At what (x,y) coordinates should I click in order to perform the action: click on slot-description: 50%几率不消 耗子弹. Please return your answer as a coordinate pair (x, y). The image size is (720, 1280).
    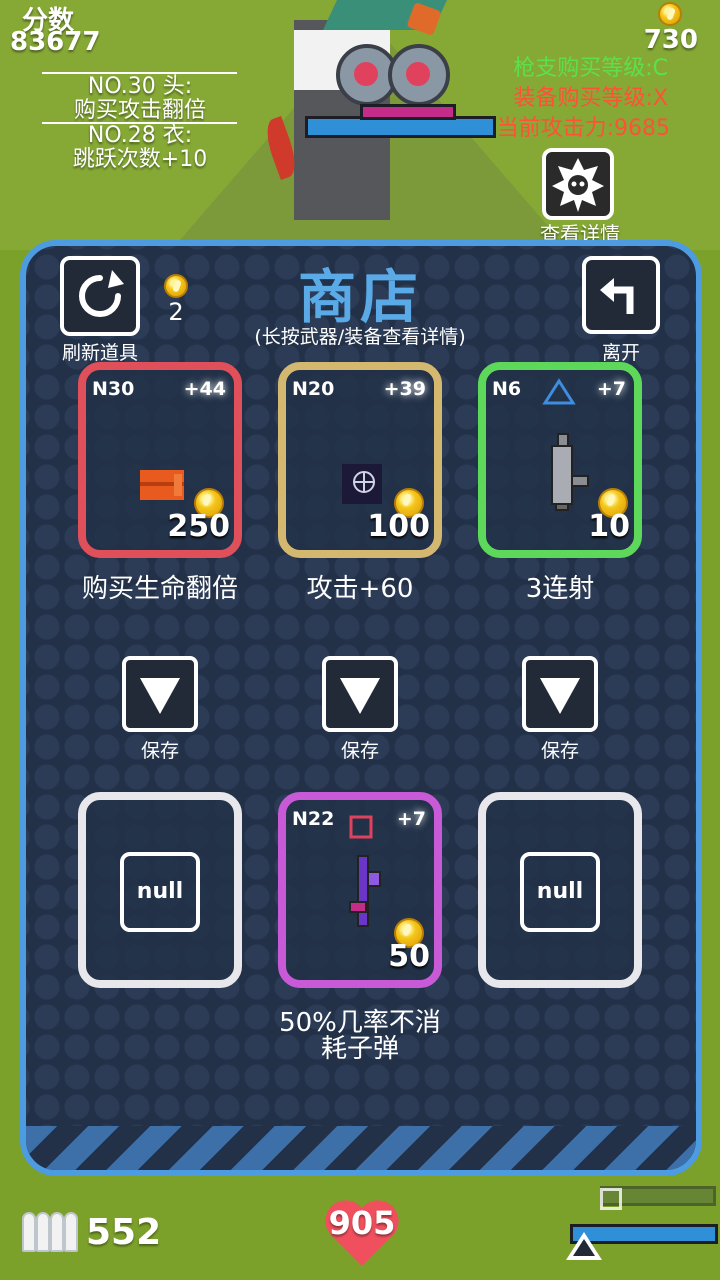
    Looking at the image, I should click on (360, 1036).